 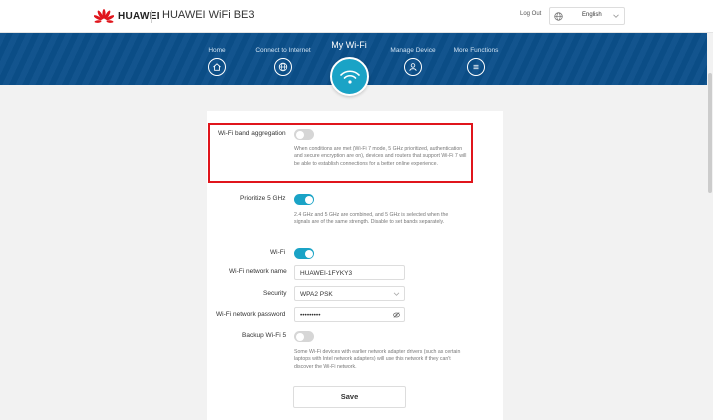 What do you see at coordinates (349, 272) in the screenshot?
I see `network-name-input: HUAWEI-1FYKY3` at bounding box center [349, 272].